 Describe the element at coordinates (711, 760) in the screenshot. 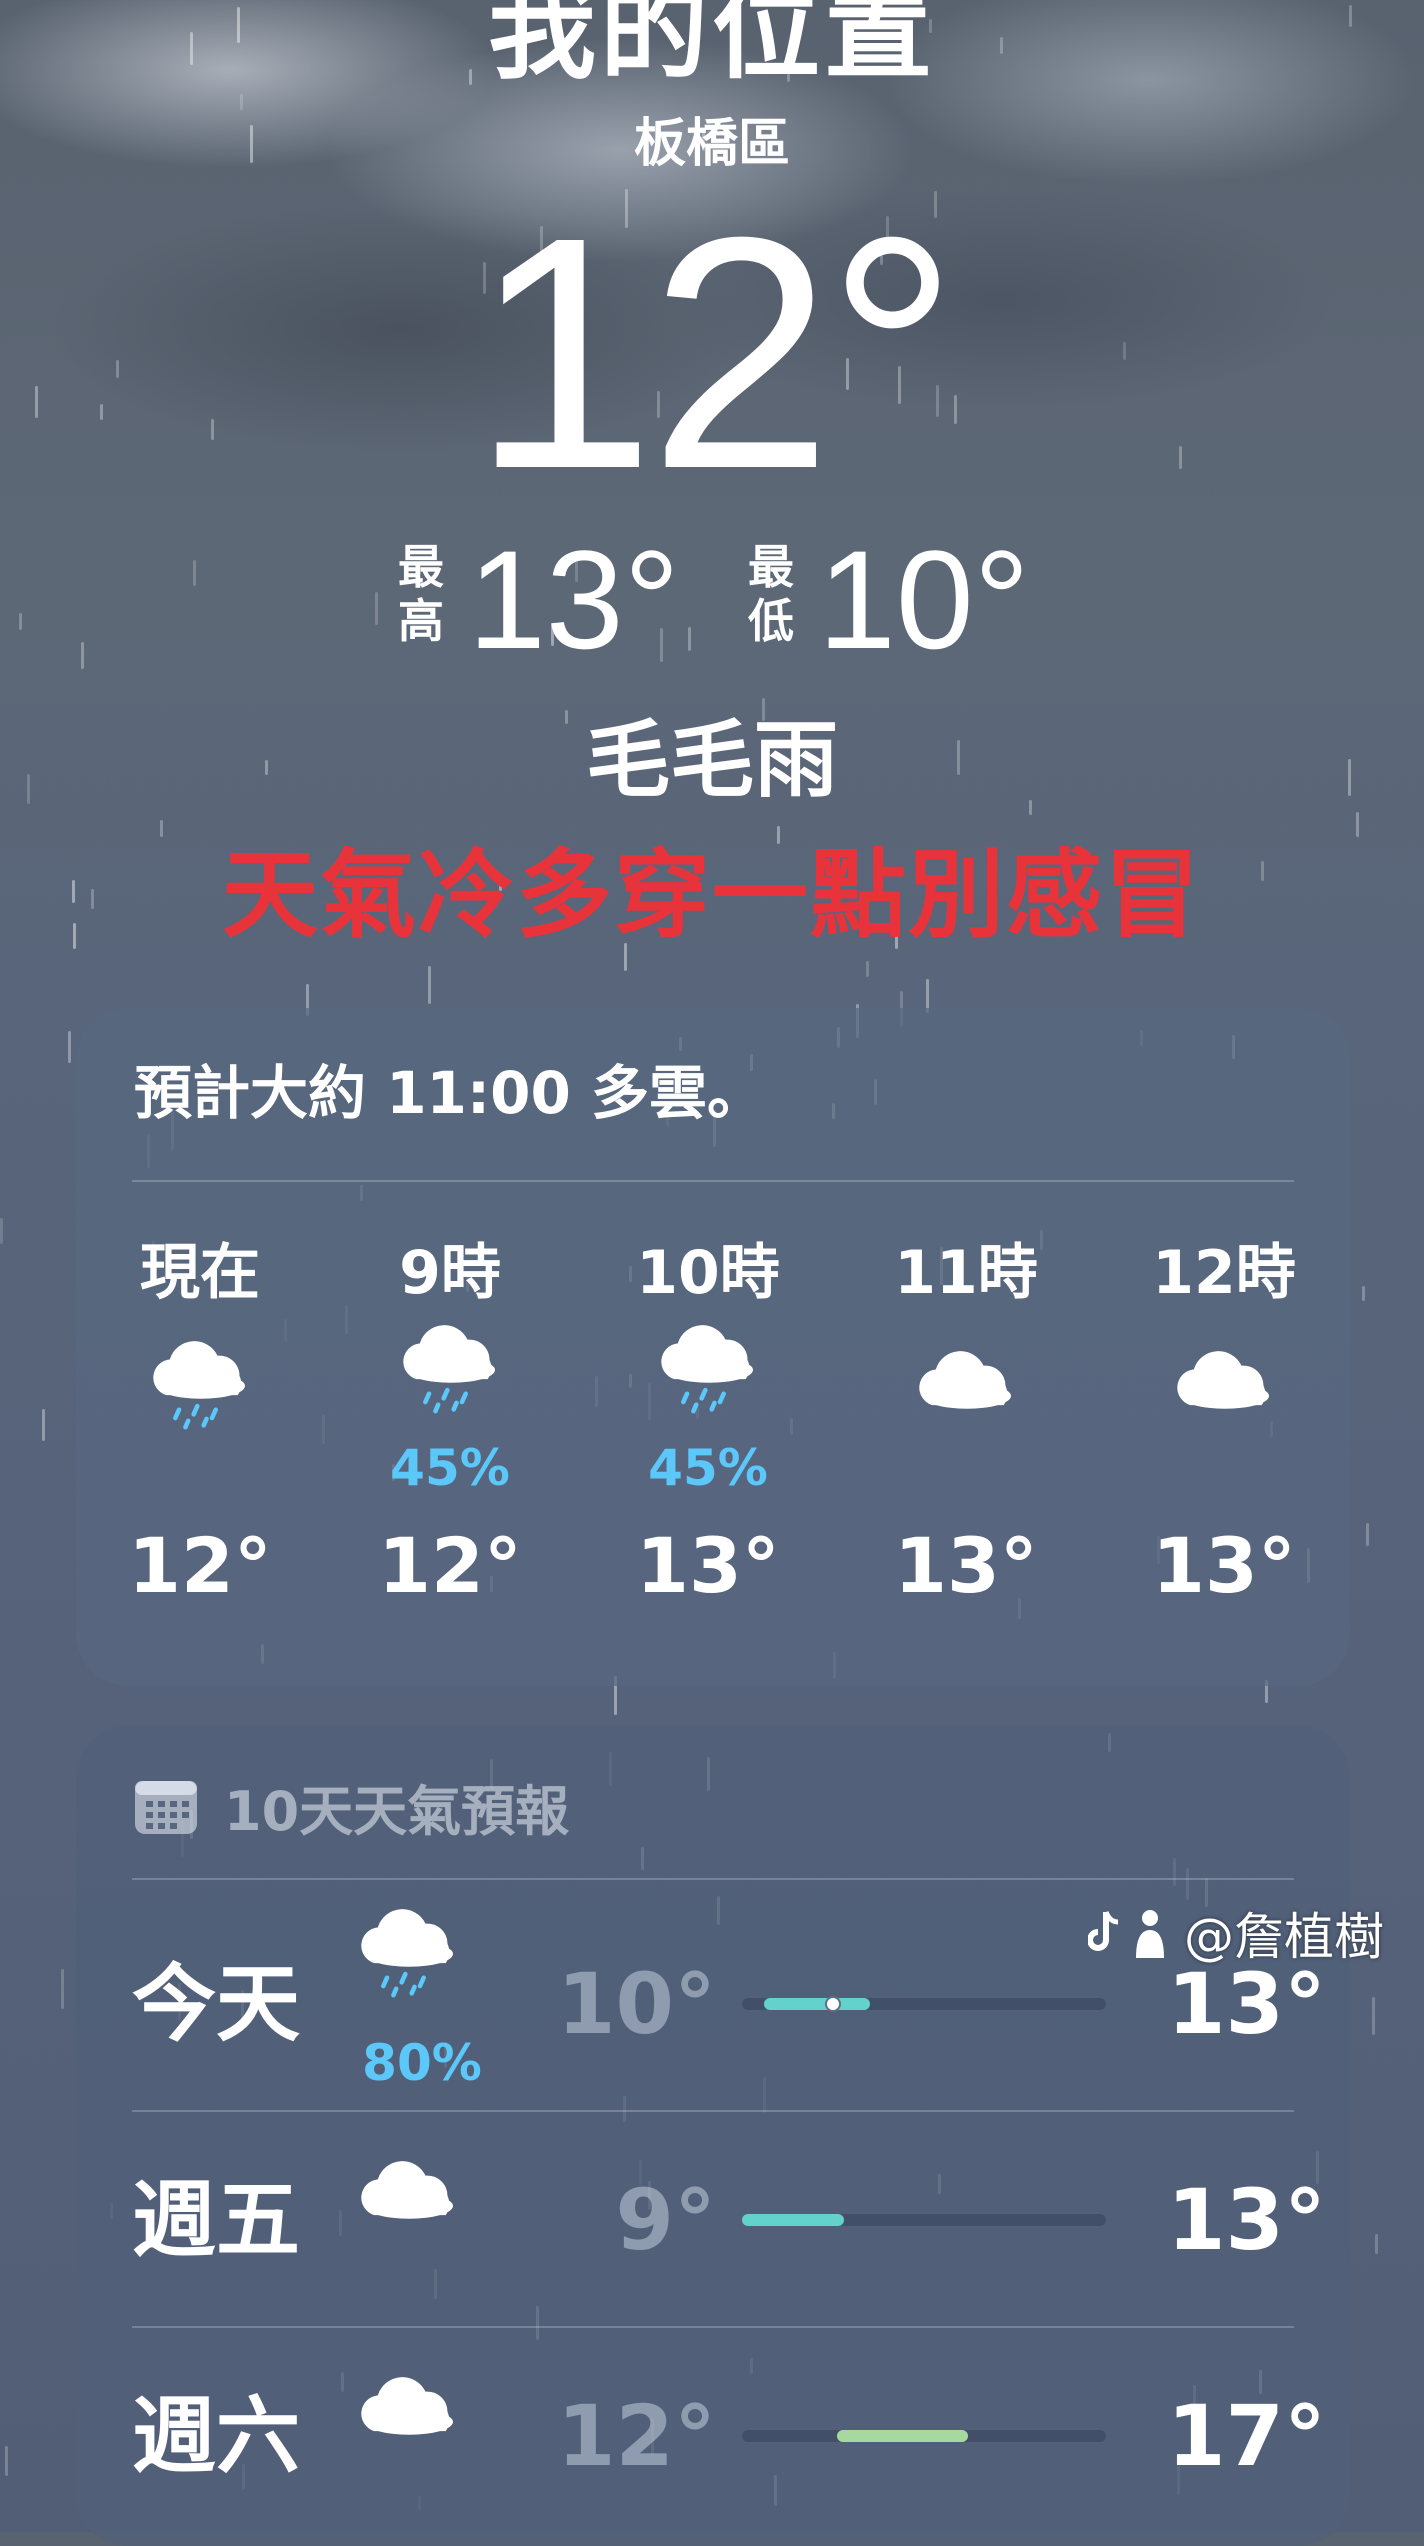

I see `condition-text: 毛毛雨` at that location.